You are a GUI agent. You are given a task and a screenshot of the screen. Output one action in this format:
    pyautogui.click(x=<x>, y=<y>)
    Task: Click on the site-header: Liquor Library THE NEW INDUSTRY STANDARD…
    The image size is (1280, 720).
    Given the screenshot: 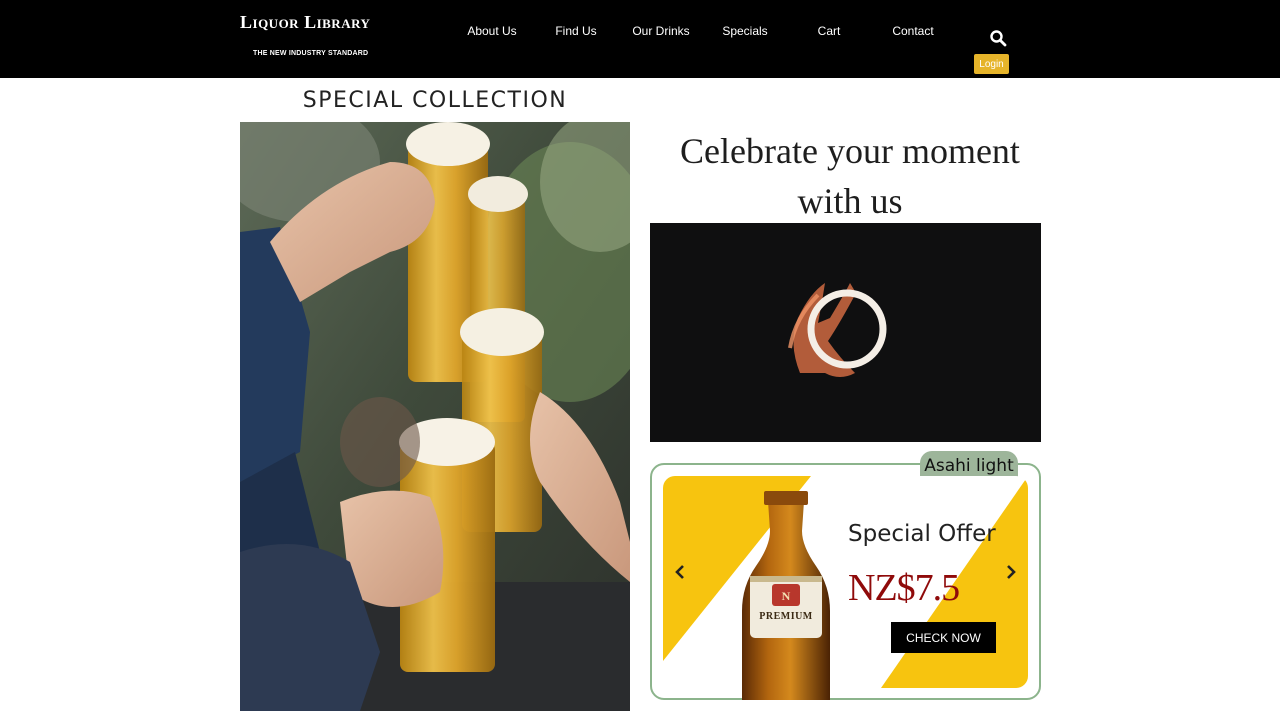 What is the action you would take?
    pyautogui.click(x=640, y=39)
    